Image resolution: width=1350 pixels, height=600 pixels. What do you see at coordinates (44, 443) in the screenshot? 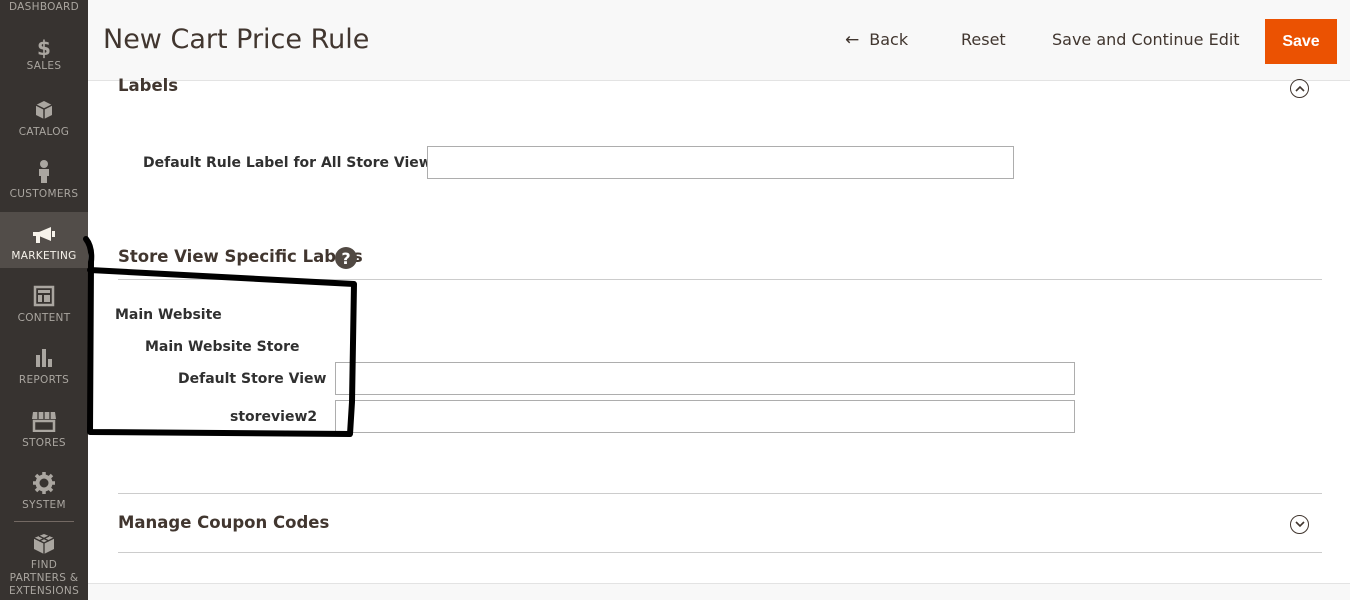
I see `nav-label-stores: STORES` at bounding box center [44, 443].